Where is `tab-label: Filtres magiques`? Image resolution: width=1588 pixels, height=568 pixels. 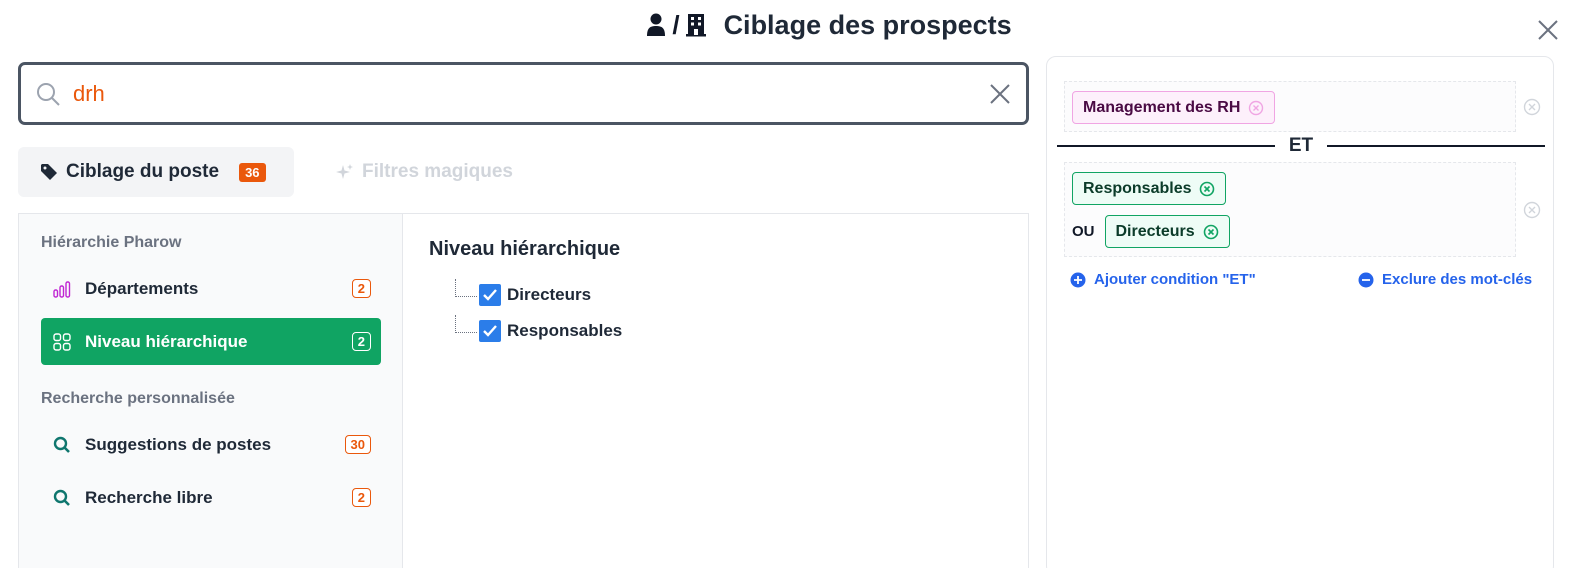 tab-label: Filtres magiques is located at coordinates (437, 171).